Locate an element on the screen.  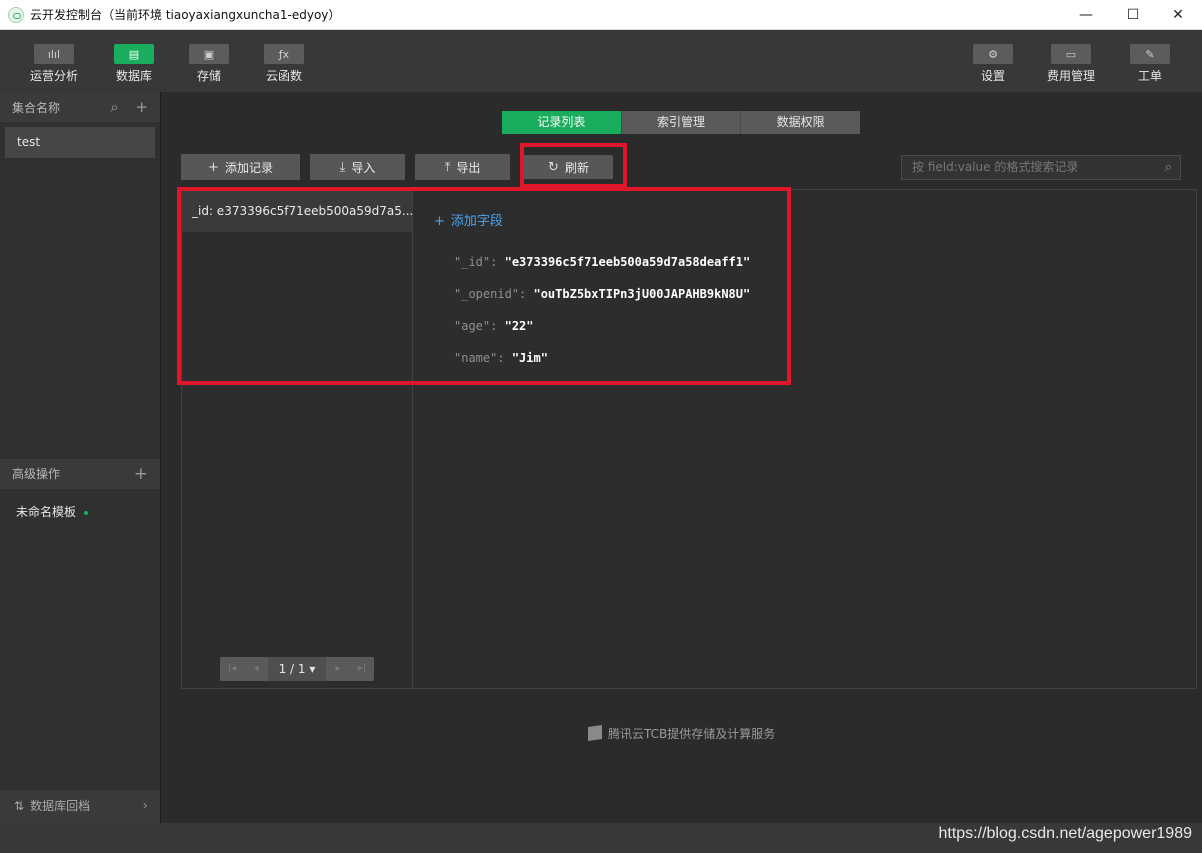
db-rollback-label: 数据库回档 is located at coordinates (60, 806).